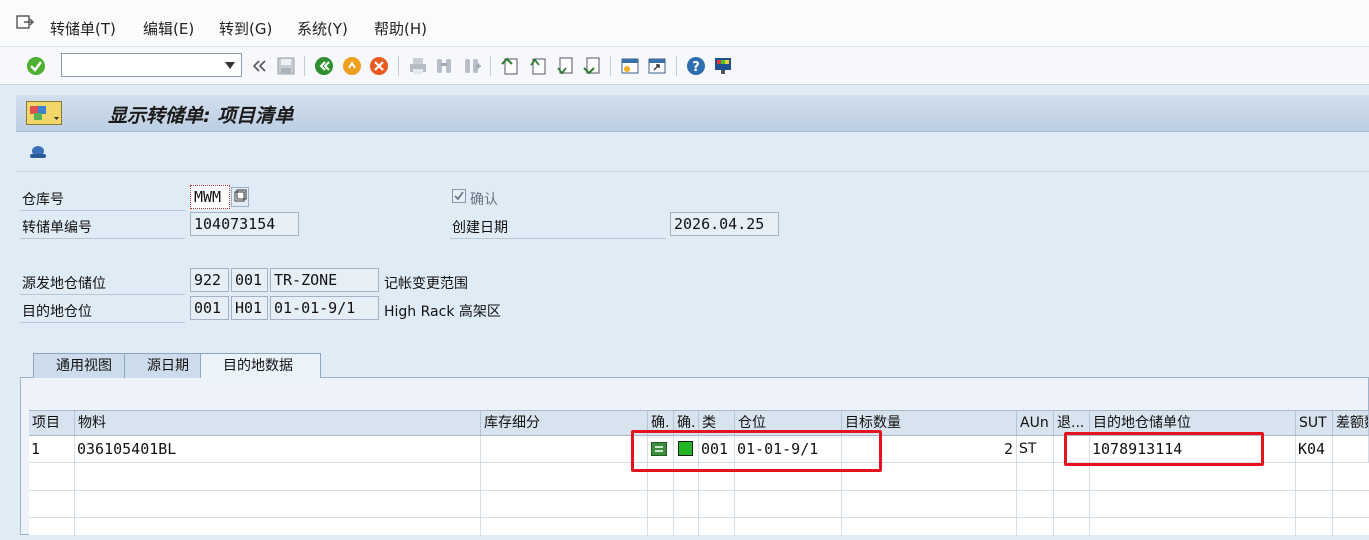 This screenshot has width=1369, height=540. What do you see at coordinates (201, 116) in the screenshot?
I see `page-title: 显示转储单: 项目清单` at bounding box center [201, 116].